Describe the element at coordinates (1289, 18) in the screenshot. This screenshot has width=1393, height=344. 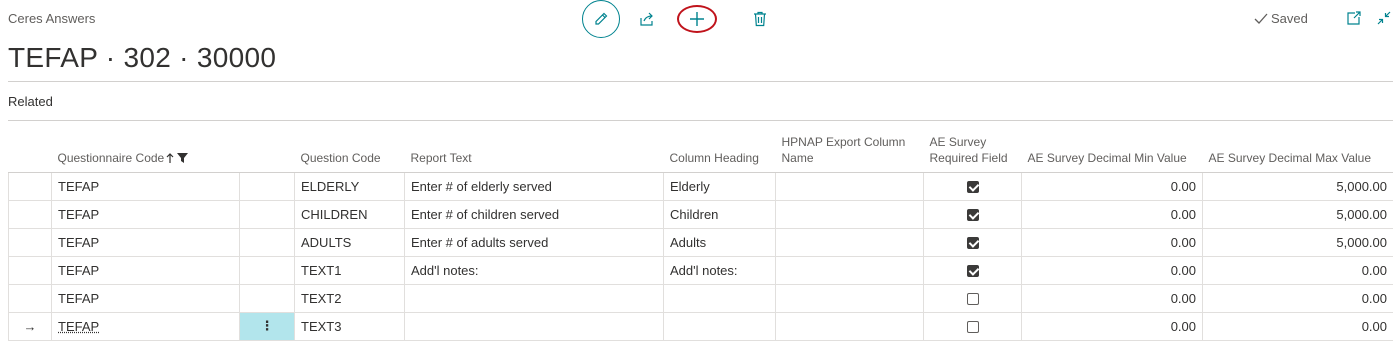
I see `saved-label: Saved` at that location.